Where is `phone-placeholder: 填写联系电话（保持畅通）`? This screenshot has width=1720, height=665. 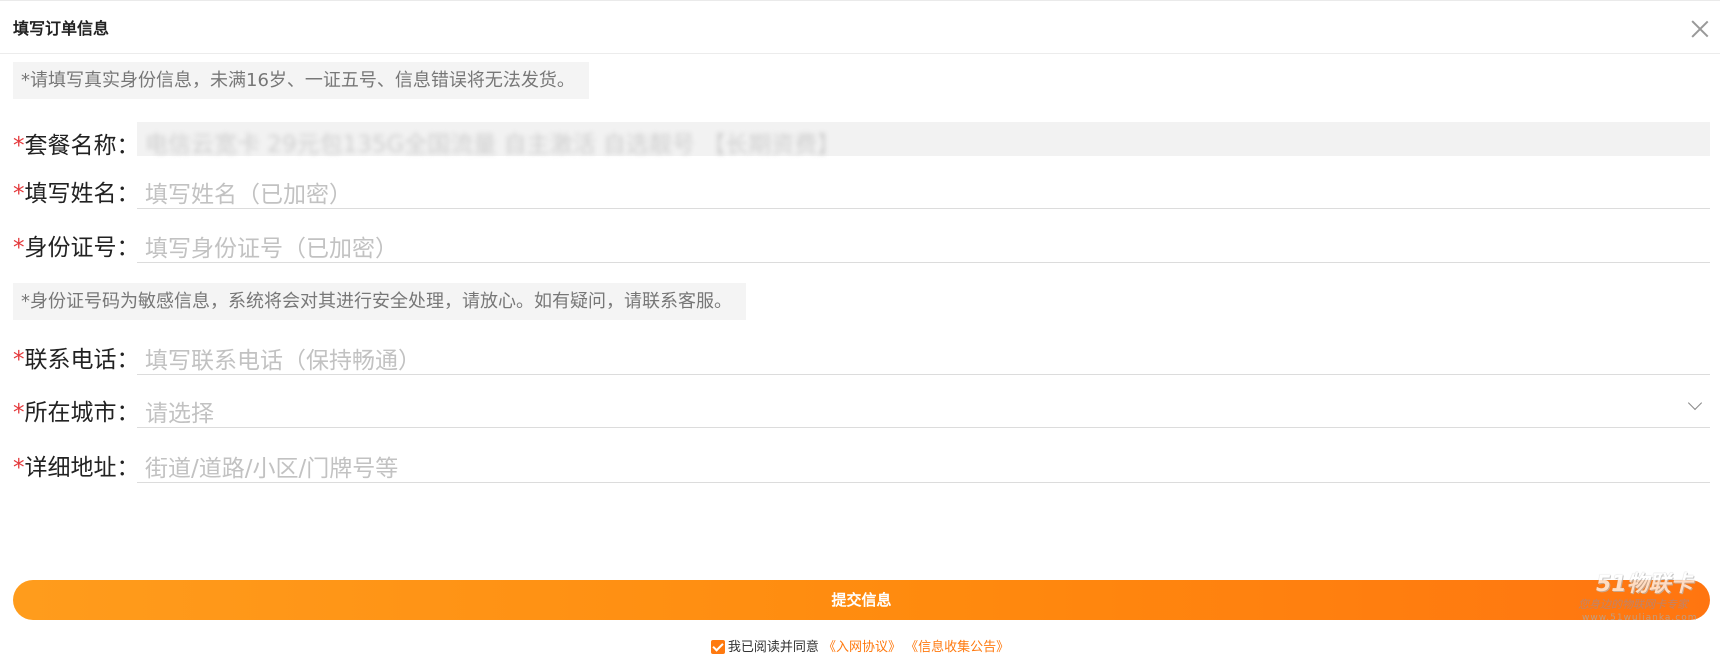
phone-placeholder: 填写联系电话（保持畅通） is located at coordinates (283, 361).